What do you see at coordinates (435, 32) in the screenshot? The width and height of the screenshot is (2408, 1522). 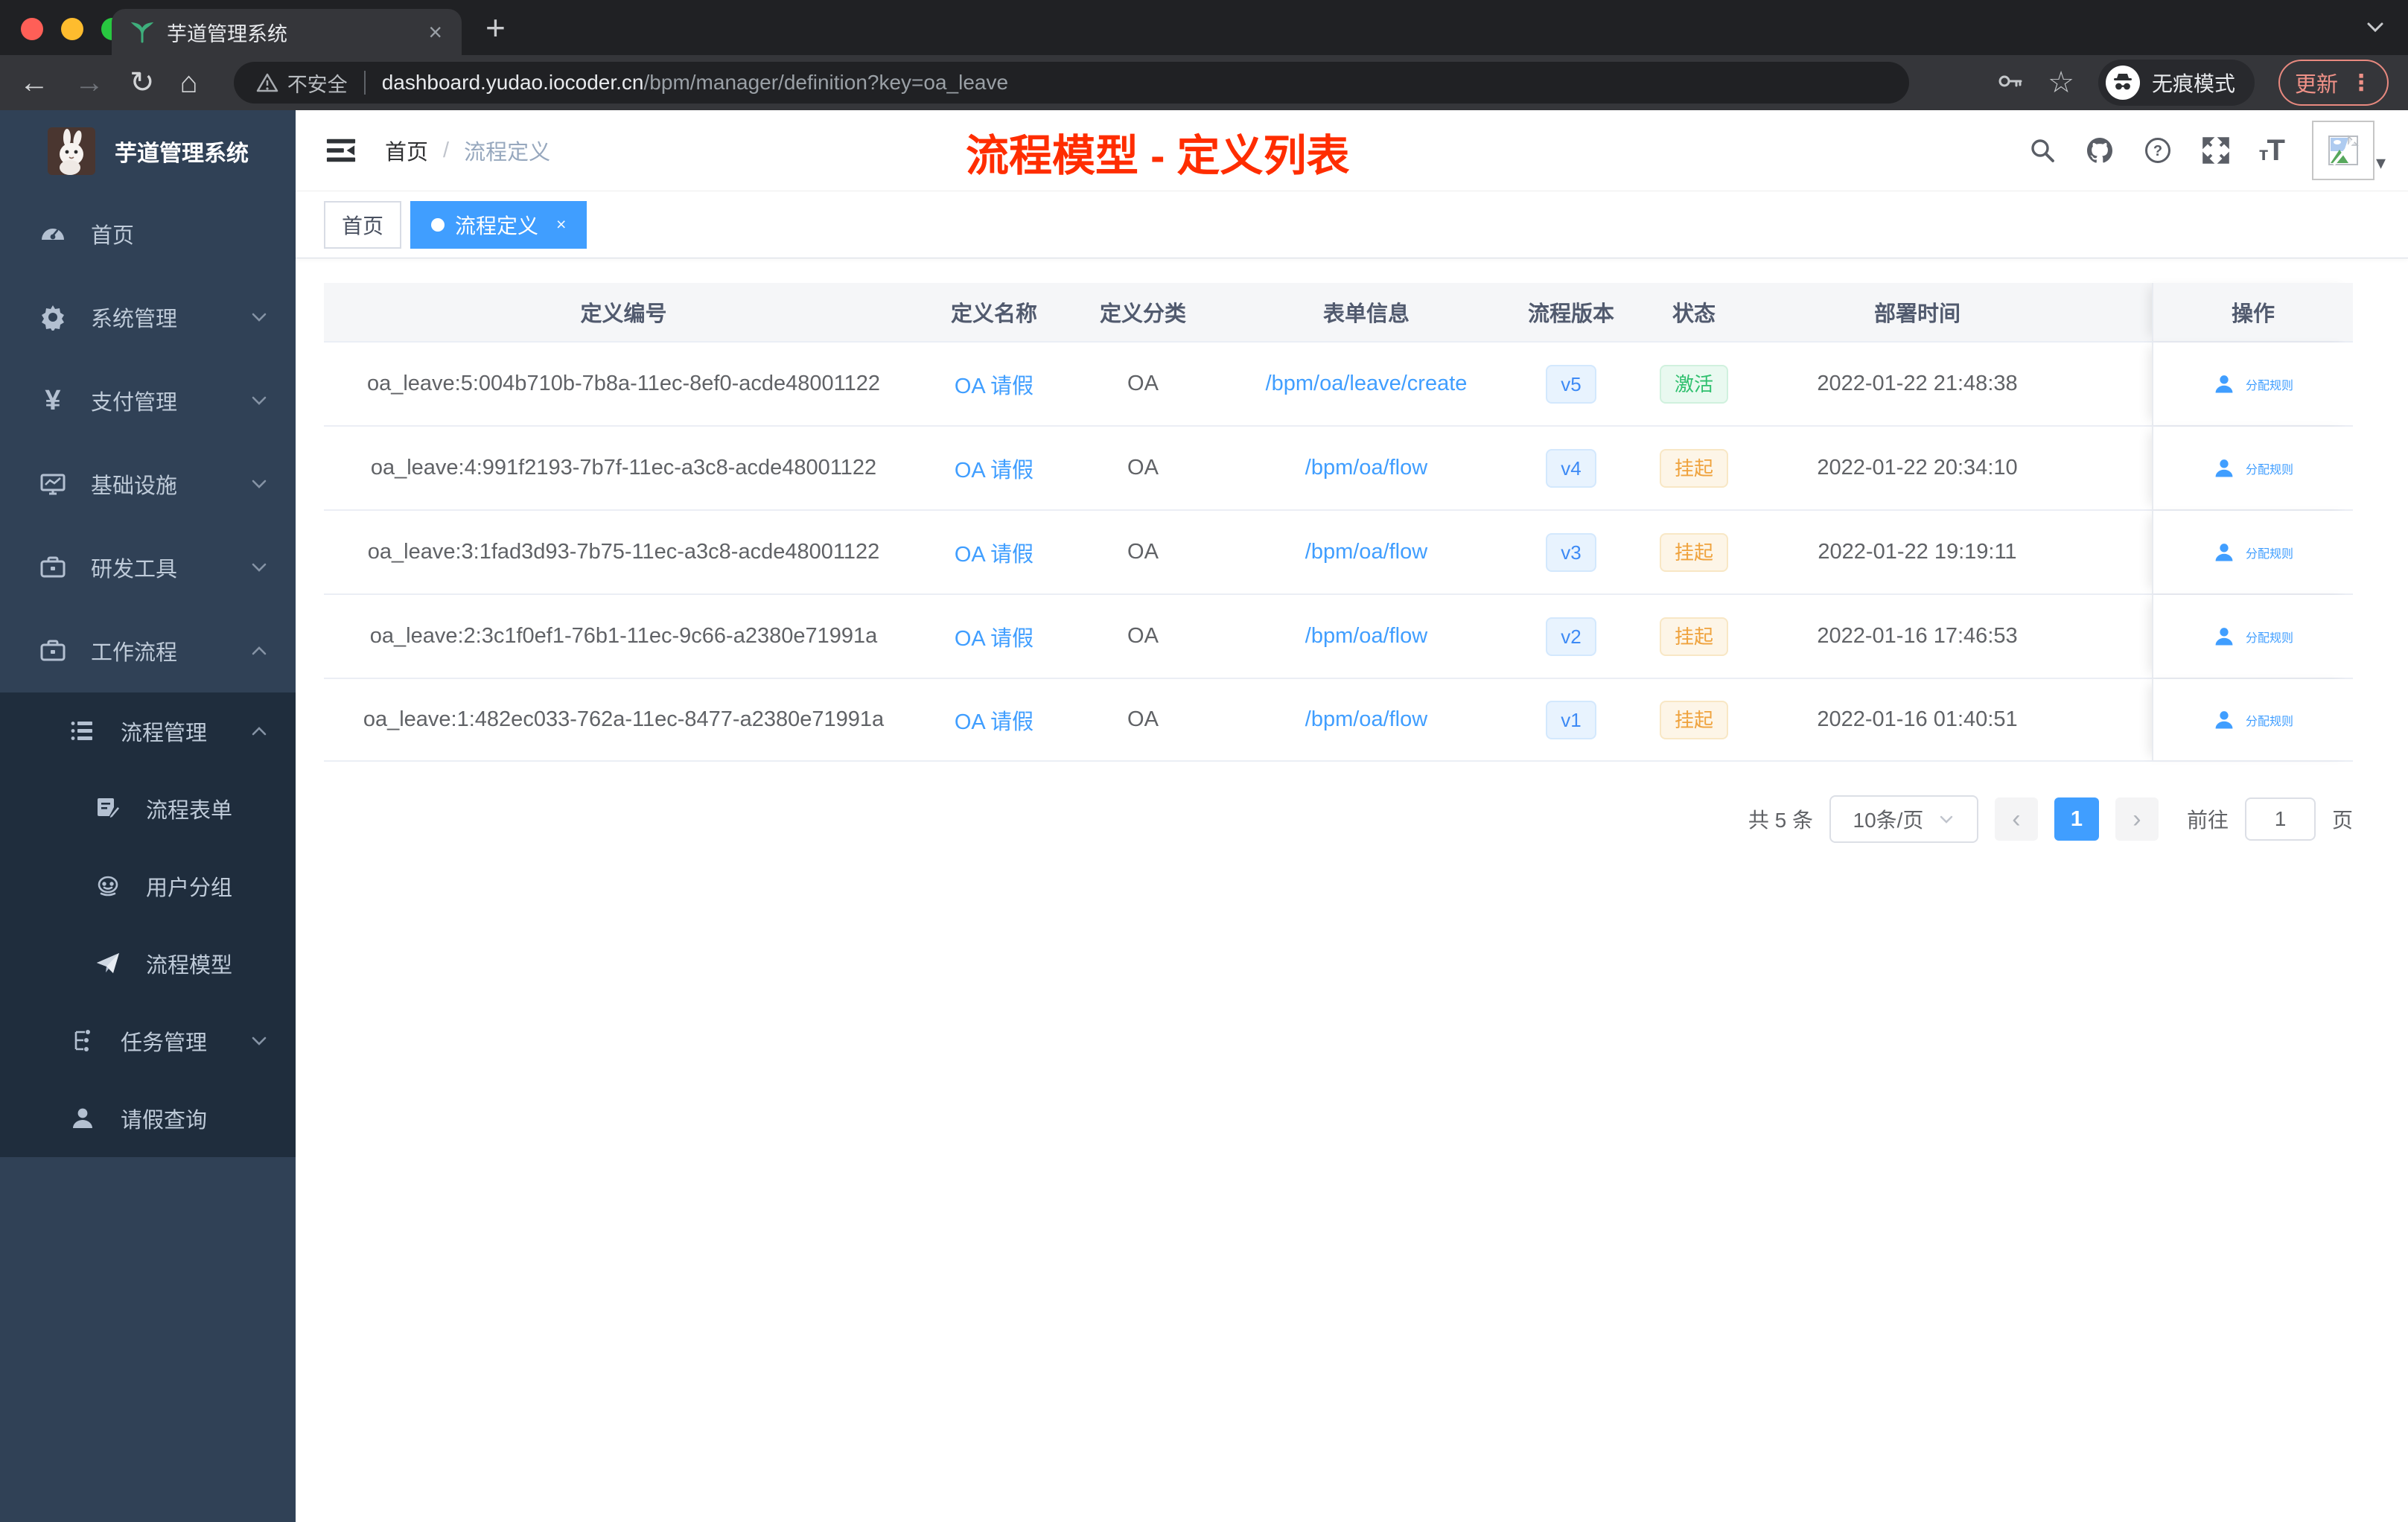 I see `tab-close-icon: ×` at bounding box center [435, 32].